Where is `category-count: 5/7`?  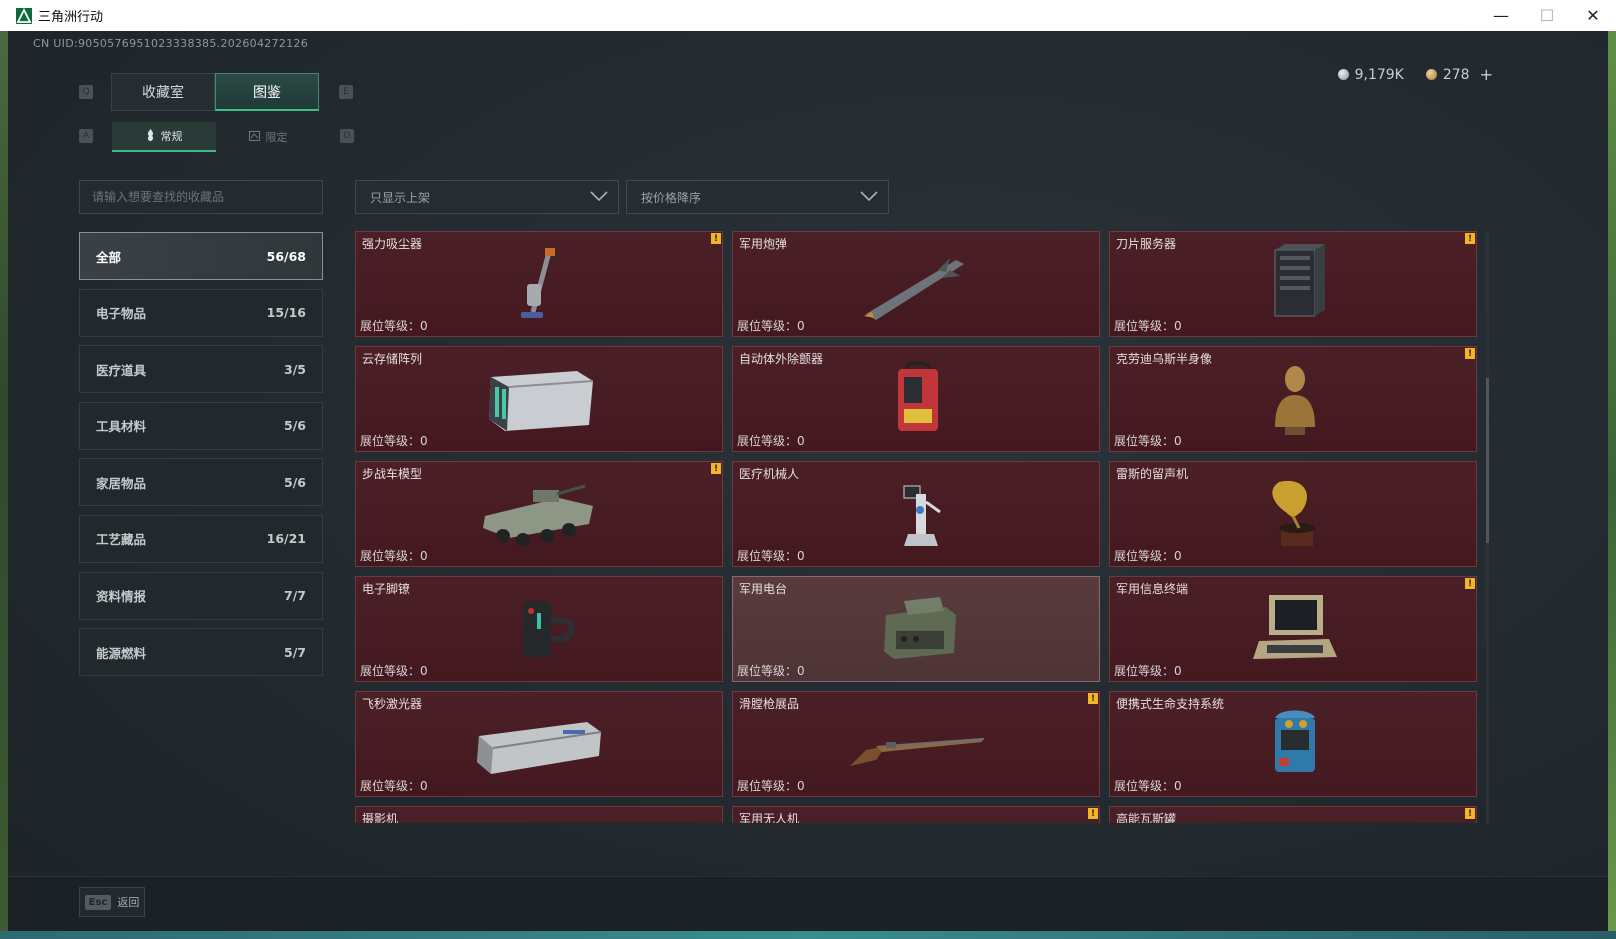 category-count: 5/7 is located at coordinates (295, 652).